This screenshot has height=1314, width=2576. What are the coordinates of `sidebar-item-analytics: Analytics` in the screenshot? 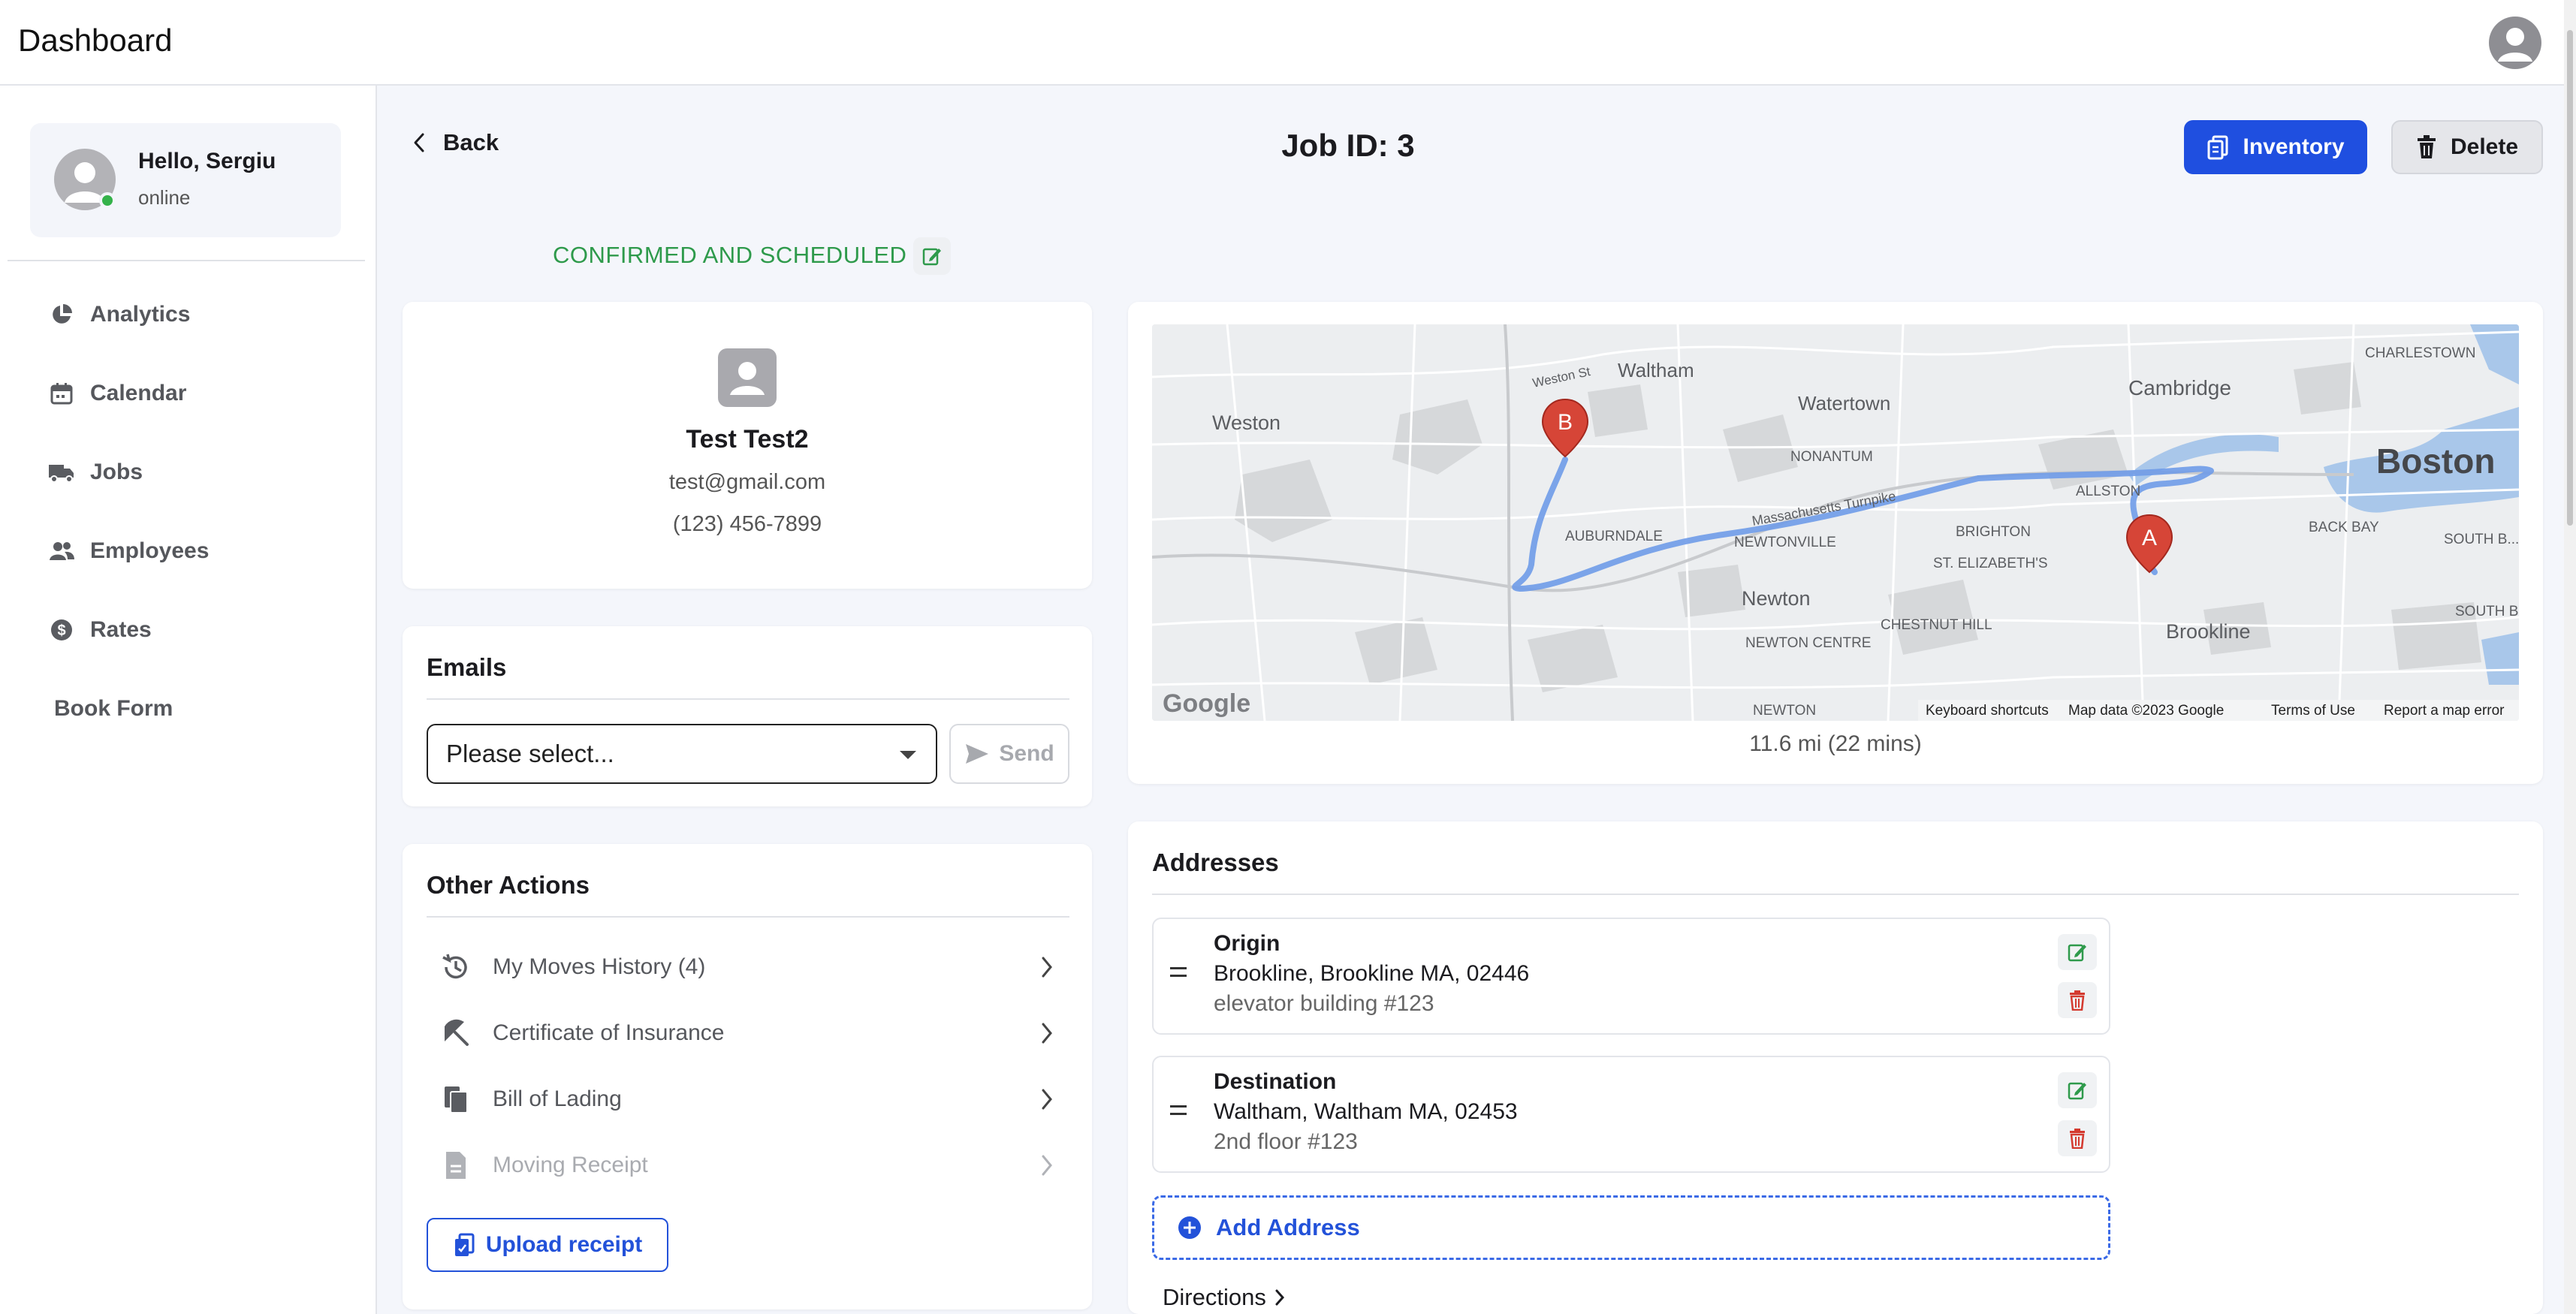 It's located at (119, 314).